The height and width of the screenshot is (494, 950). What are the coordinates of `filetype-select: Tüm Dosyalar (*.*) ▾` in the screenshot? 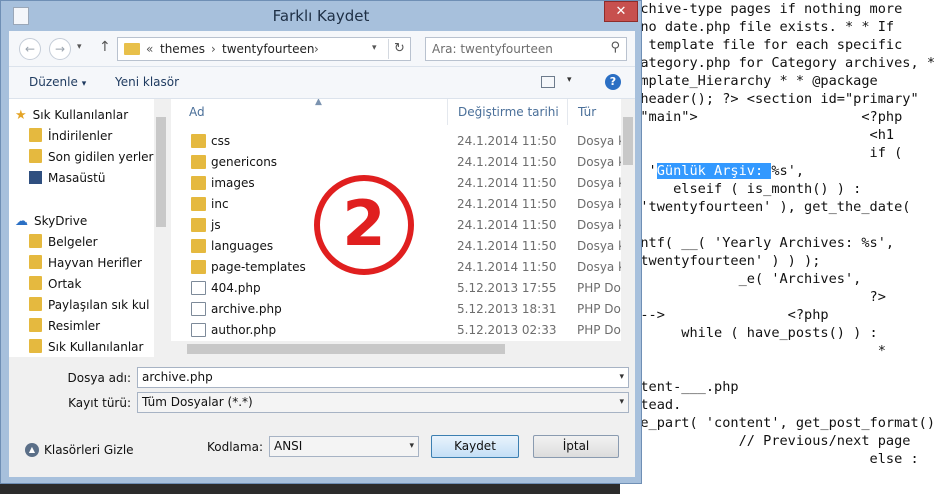 It's located at (383, 402).